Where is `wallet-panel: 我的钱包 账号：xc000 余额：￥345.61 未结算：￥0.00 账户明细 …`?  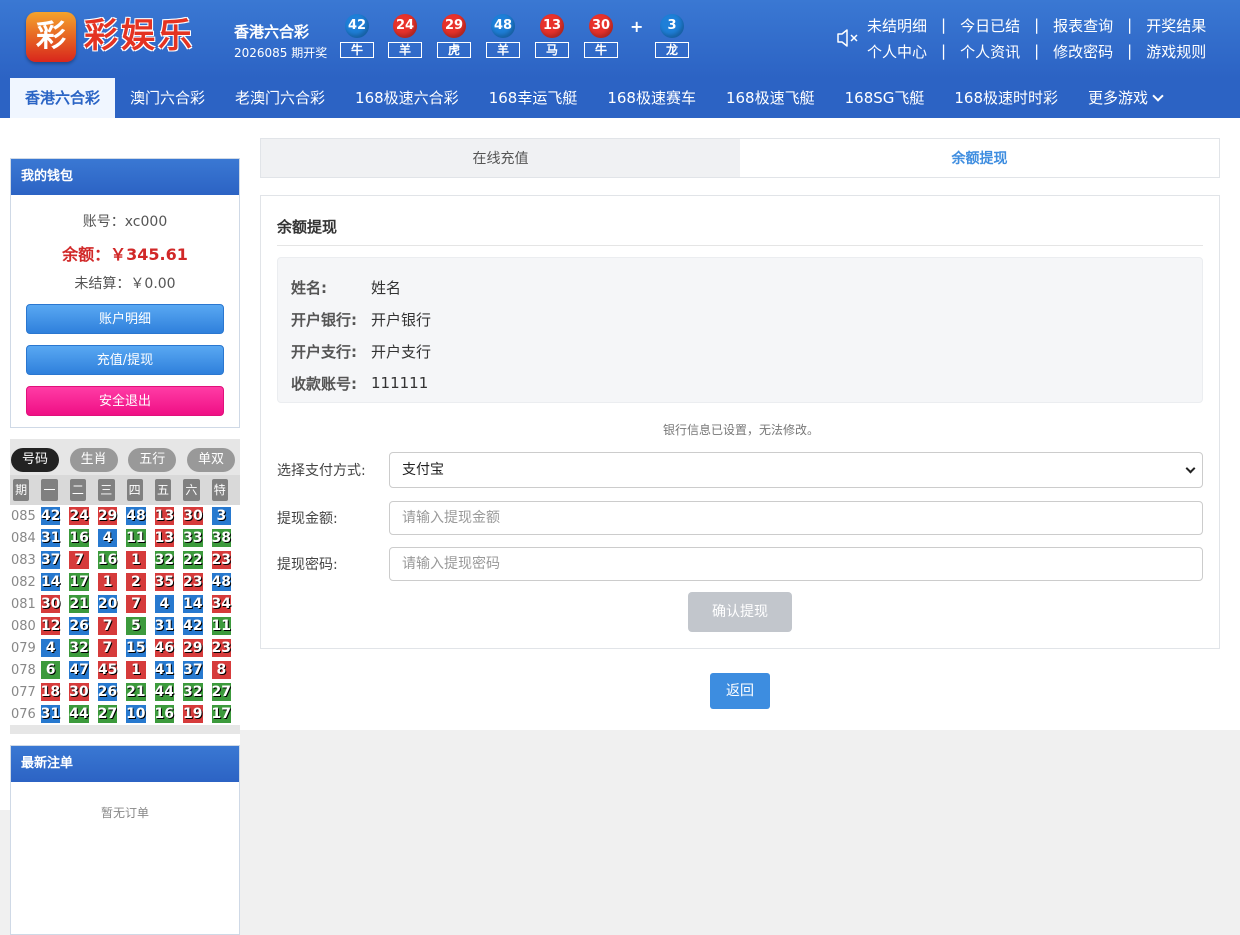
wallet-panel: 我的钱包 账号：xc000 余额：￥345.61 未结算：￥0.00 账户明细 … is located at coordinates (125, 293).